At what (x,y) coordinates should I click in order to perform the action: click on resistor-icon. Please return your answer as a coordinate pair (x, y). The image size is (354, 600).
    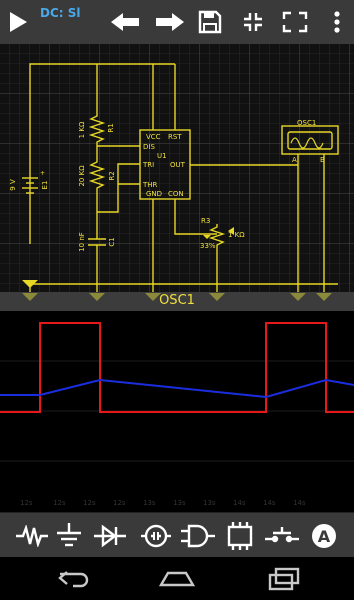
    Looking at the image, I should click on (32, 535).